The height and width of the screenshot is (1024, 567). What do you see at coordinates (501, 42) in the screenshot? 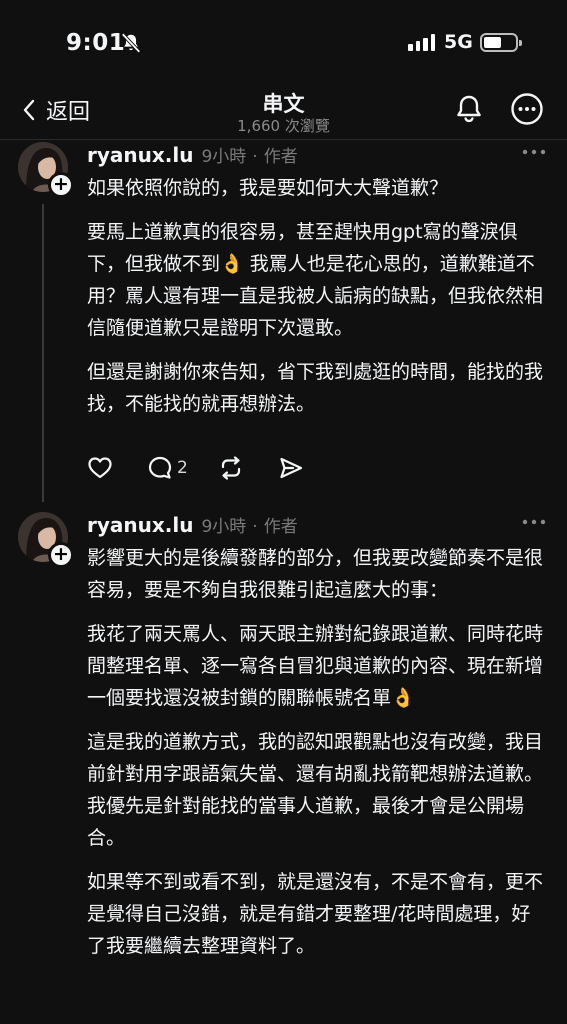
I see `battery-icon` at bounding box center [501, 42].